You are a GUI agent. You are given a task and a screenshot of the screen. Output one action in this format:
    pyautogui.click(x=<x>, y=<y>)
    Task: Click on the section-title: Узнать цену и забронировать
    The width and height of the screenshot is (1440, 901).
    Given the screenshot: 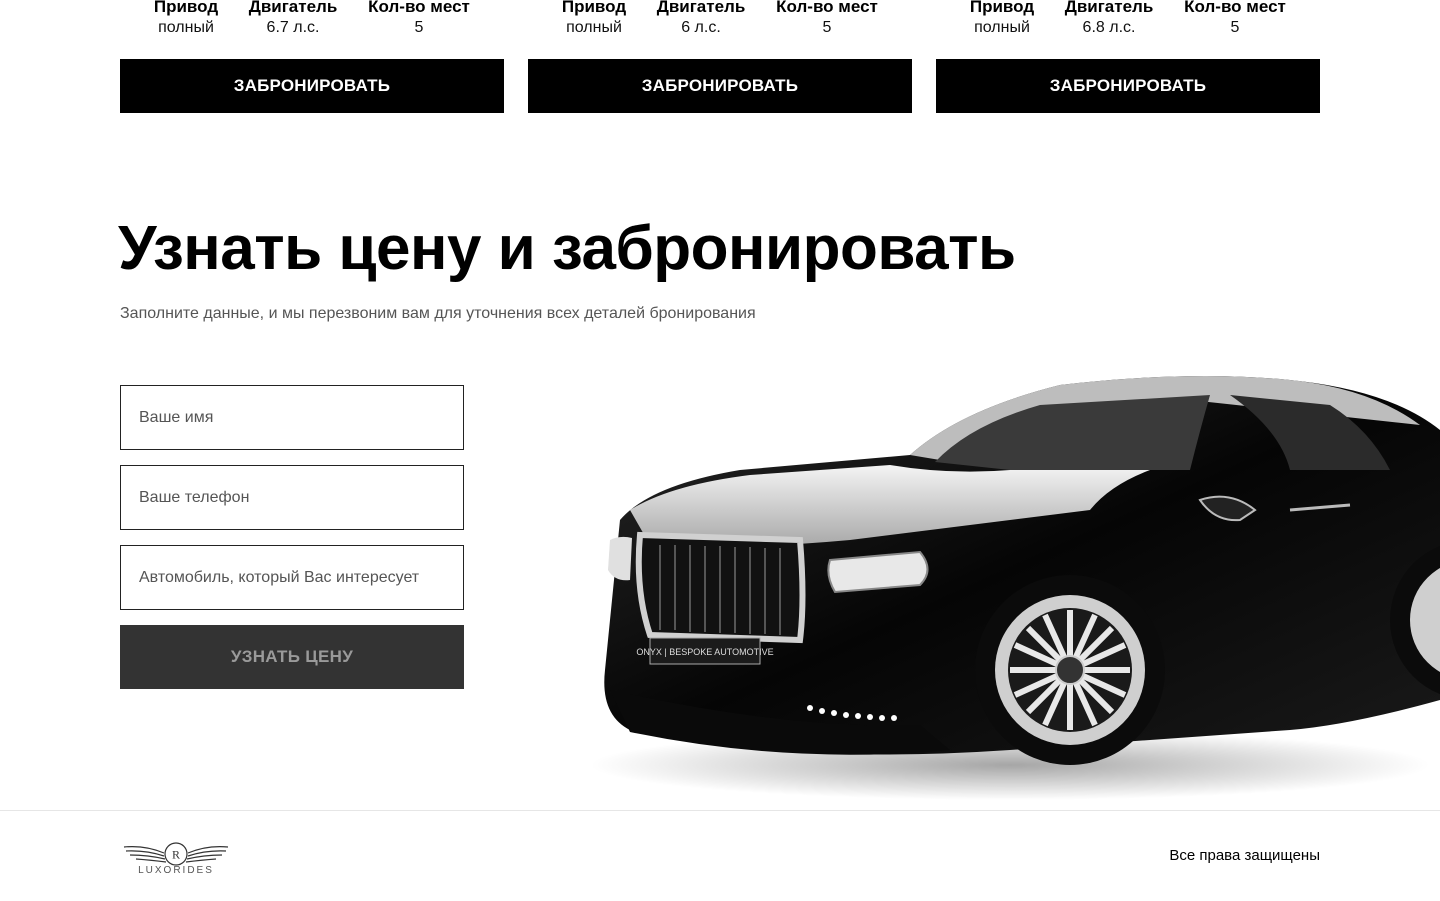 What is the action you would take?
    pyautogui.click(x=567, y=248)
    